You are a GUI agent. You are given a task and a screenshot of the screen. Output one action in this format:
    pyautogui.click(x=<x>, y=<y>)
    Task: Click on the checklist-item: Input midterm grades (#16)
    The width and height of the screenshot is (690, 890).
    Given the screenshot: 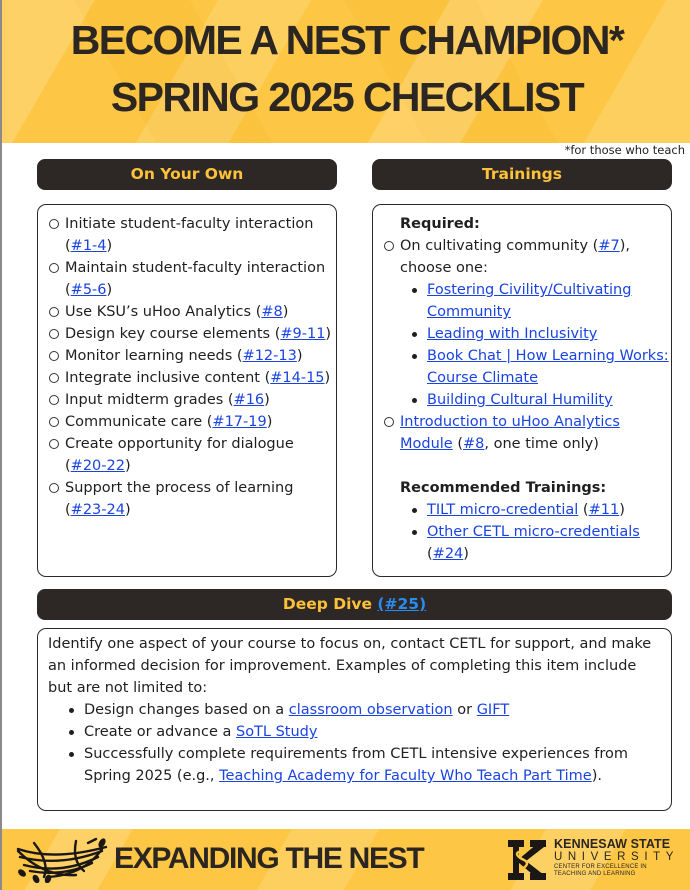 What is the action you would take?
    pyautogui.click(x=189, y=400)
    